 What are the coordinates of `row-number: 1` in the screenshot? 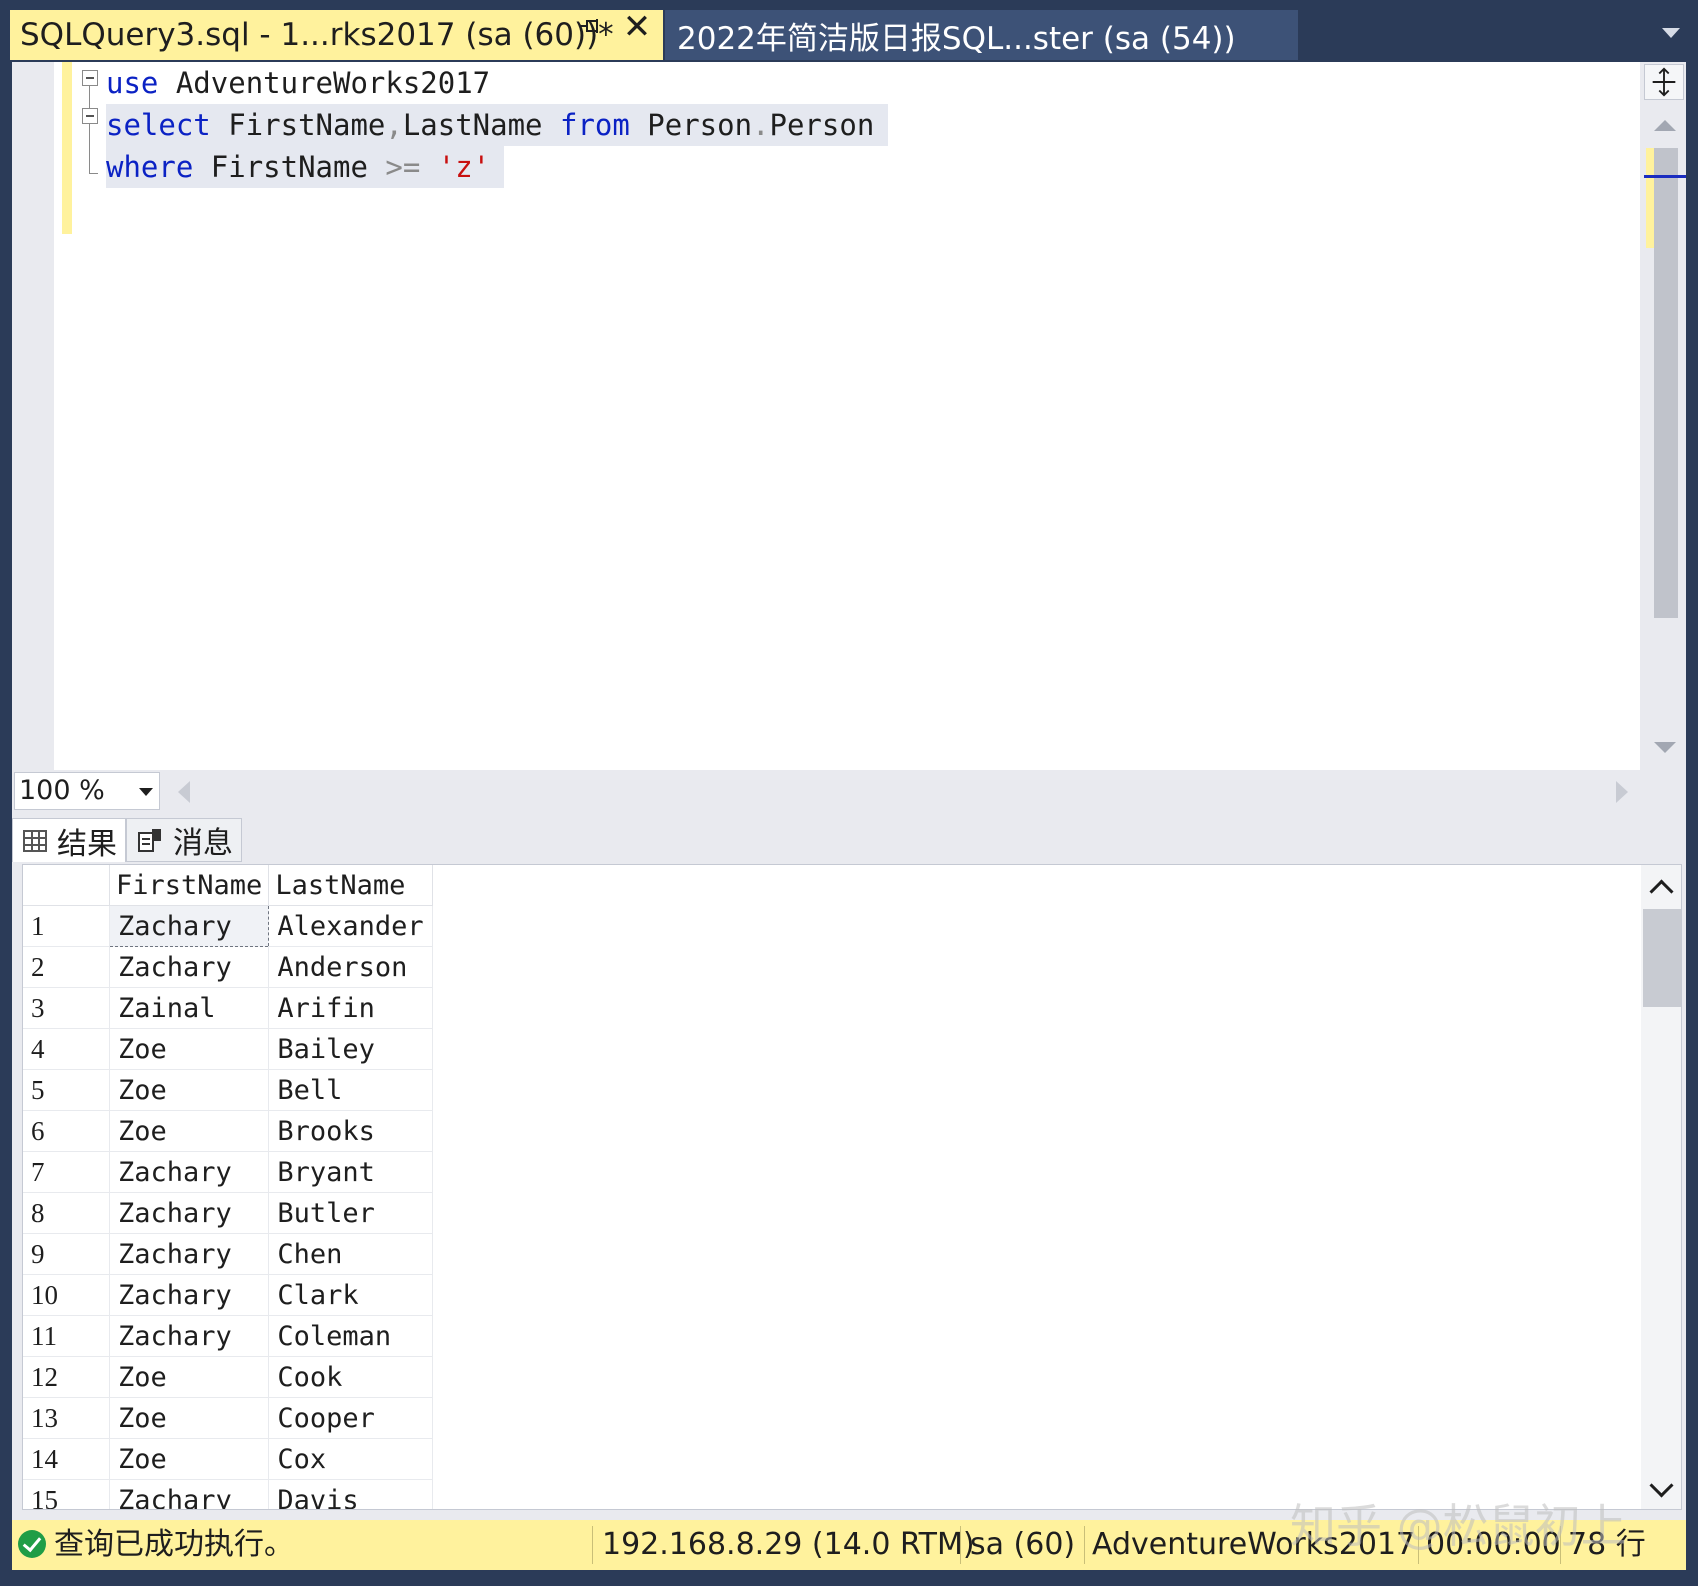 It's located at (66, 926).